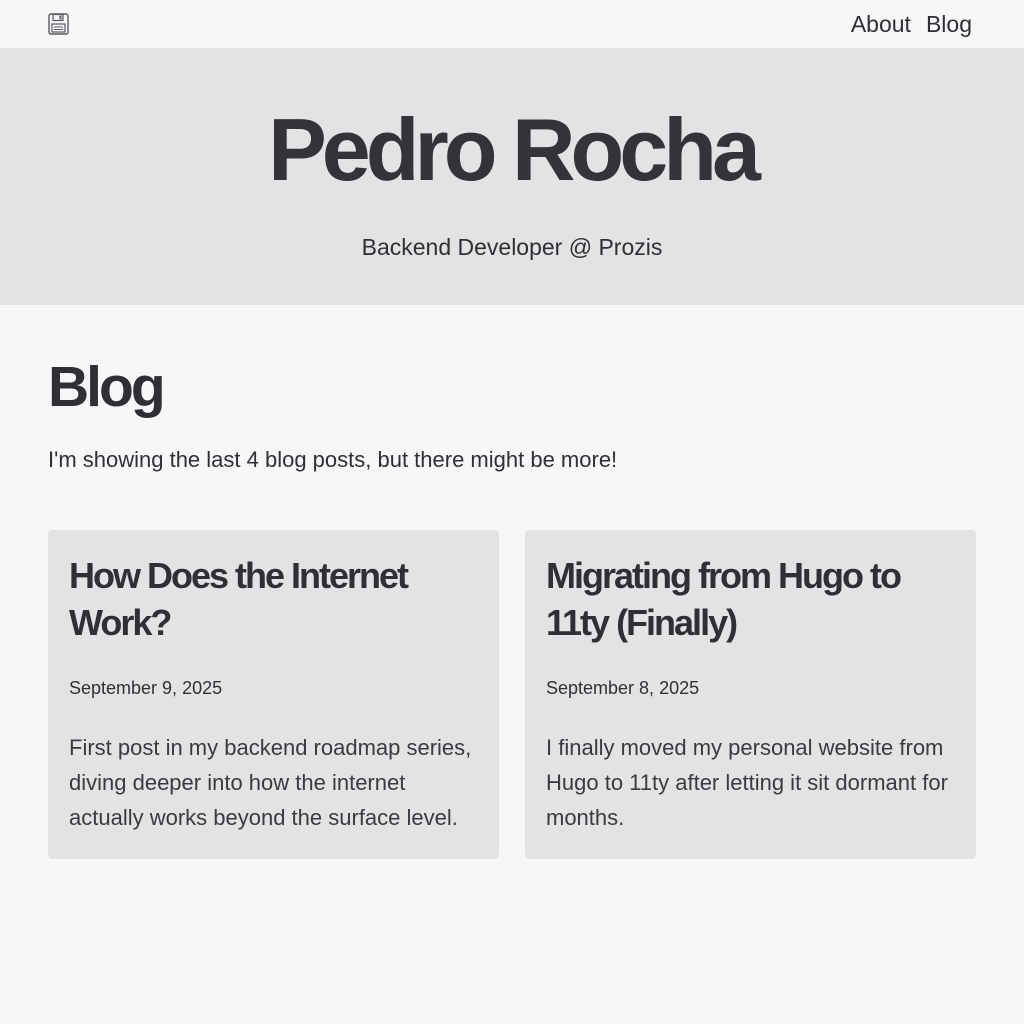 The height and width of the screenshot is (1024, 1024). I want to click on site-subtitle: Backend Developer @ Prozis, so click(512, 247).